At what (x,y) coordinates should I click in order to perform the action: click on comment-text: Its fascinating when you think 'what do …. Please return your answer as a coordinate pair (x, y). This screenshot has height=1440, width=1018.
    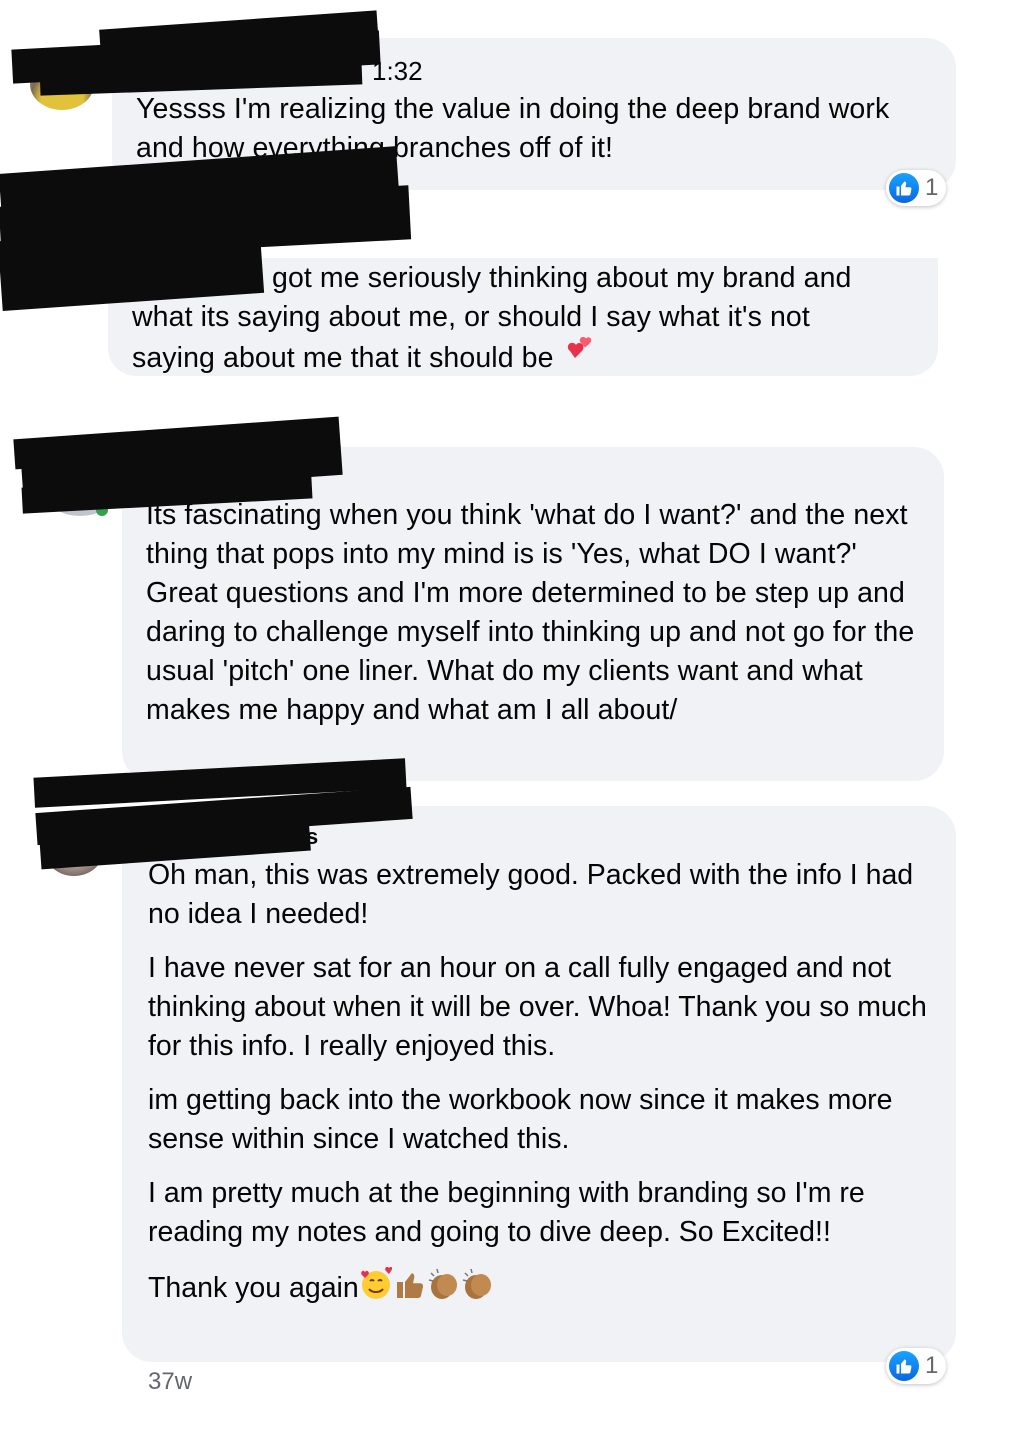
    Looking at the image, I should click on (530, 612).